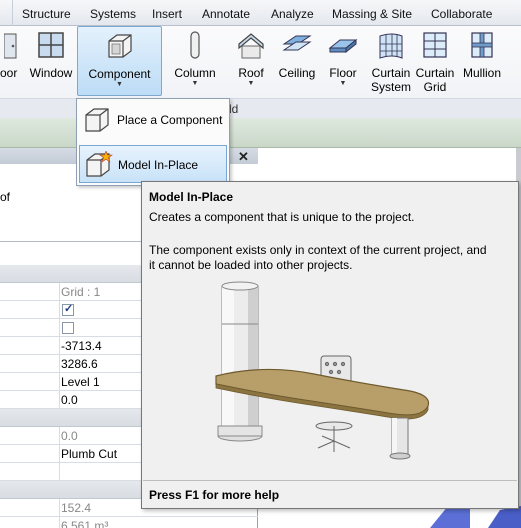 The image size is (521, 528). What do you see at coordinates (214, 495) in the screenshot?
I see `tooltip-help-hint: Press F1 for more help` at bounding box center [214, 495].